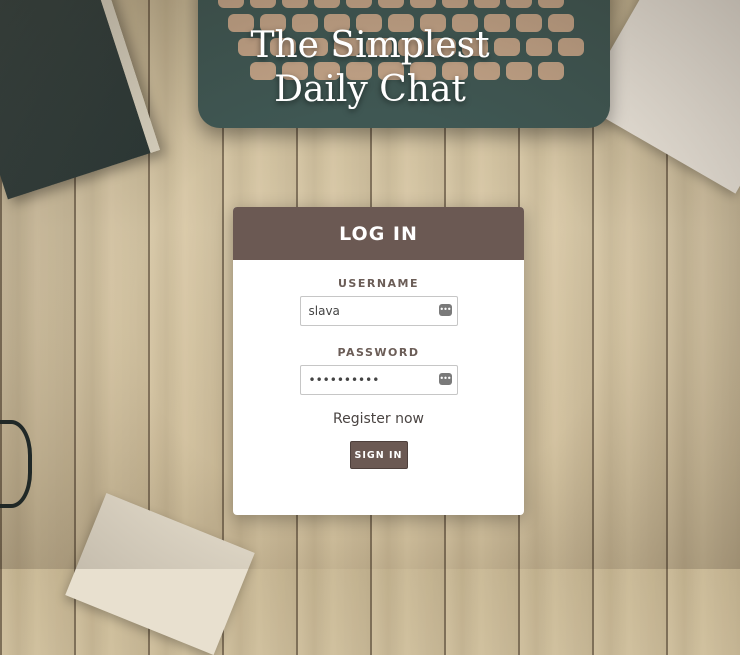 The height and width of the screenshot is (655, 740). I want to click on password-field-wrapper: •••, so click(378, 380).